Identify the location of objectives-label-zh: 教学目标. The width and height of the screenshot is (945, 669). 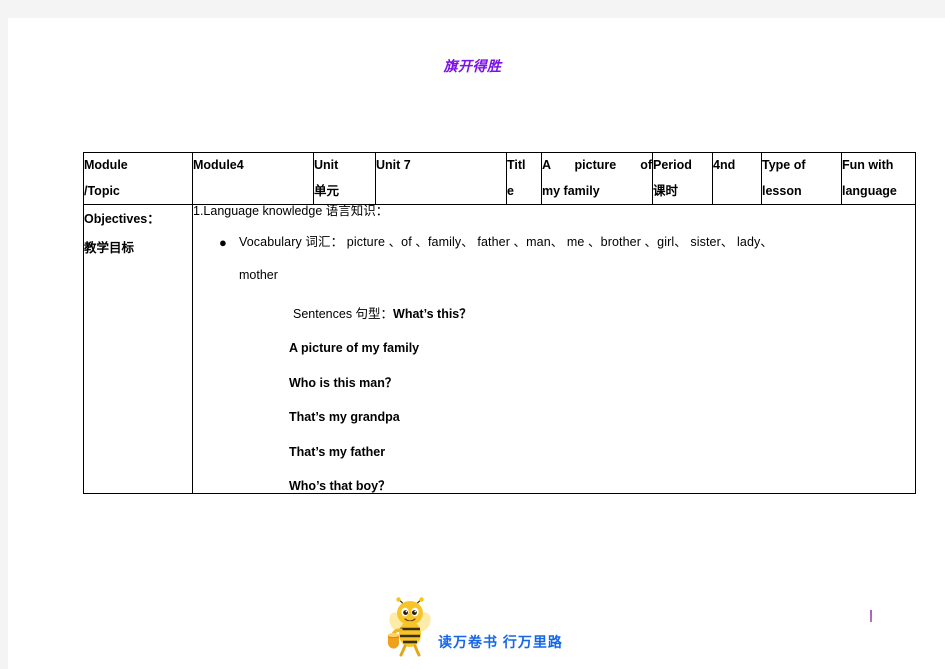
(109, 248).